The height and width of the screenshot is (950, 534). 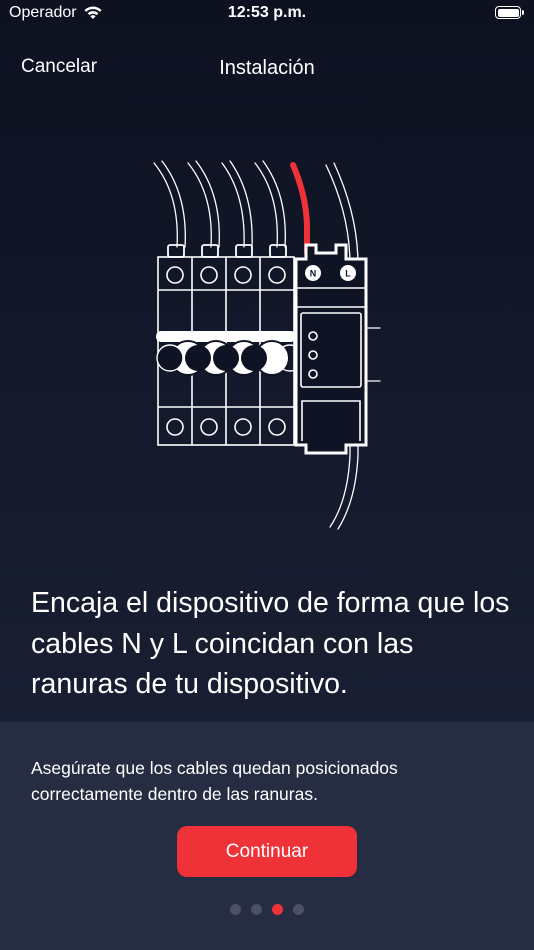 I want to click on terminal-n-label: N, so click(x=313, y=274).